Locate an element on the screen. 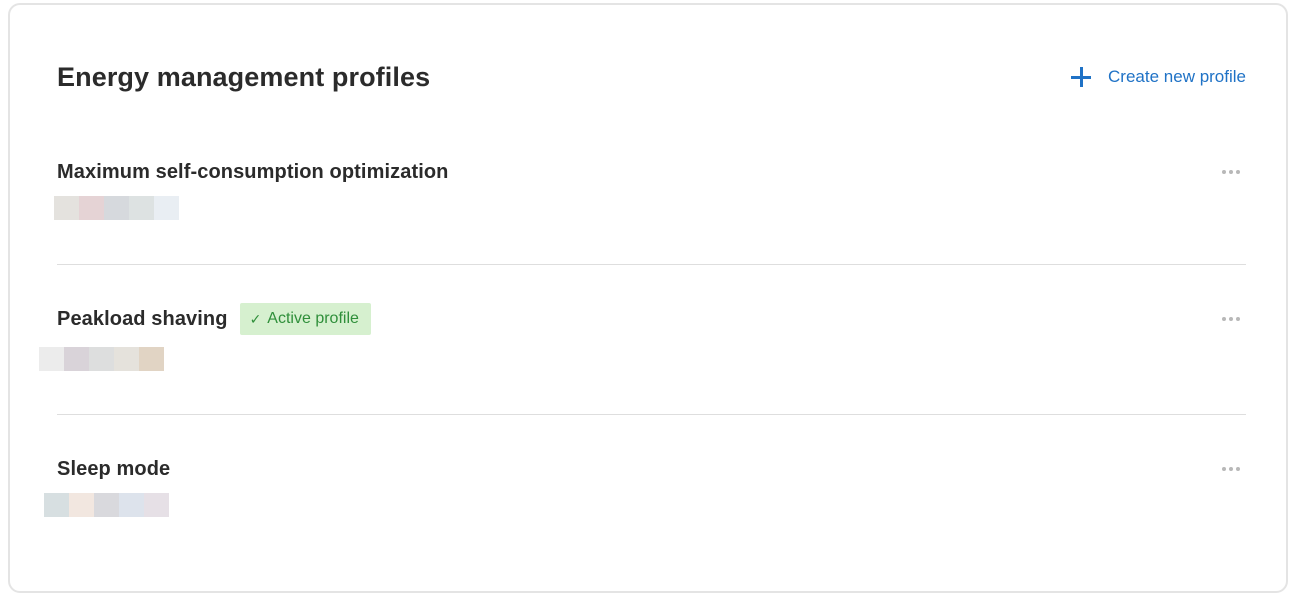  profile-name: Maximum self-consumption optimization is located at coordinates (253, 171).